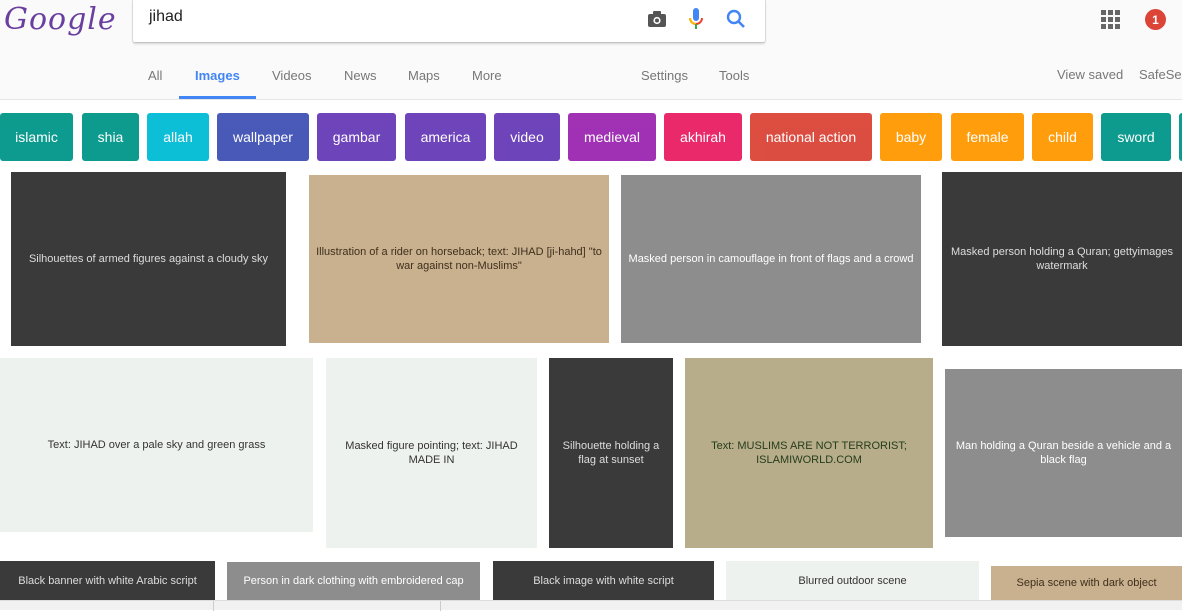  What do you see at coordinates (356, 137) in the screenshot?
I see `chip-gambar: gambar` at bounding box center [356, 137].